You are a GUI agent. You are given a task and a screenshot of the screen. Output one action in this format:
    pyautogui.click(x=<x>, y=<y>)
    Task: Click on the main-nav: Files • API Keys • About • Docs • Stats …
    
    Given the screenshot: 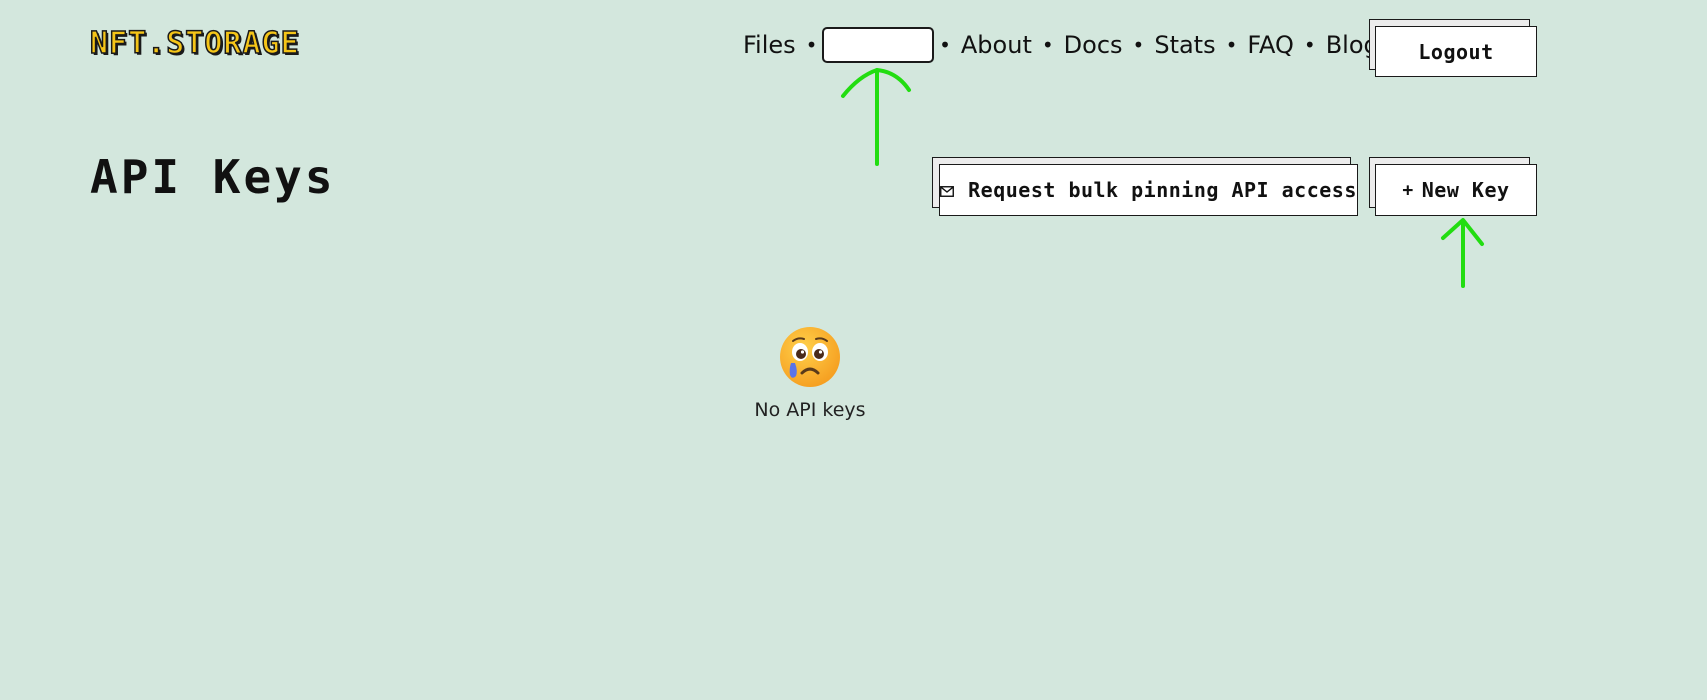 What is the action you would take?
    pyautogui.click(x=1061, y=45)
    